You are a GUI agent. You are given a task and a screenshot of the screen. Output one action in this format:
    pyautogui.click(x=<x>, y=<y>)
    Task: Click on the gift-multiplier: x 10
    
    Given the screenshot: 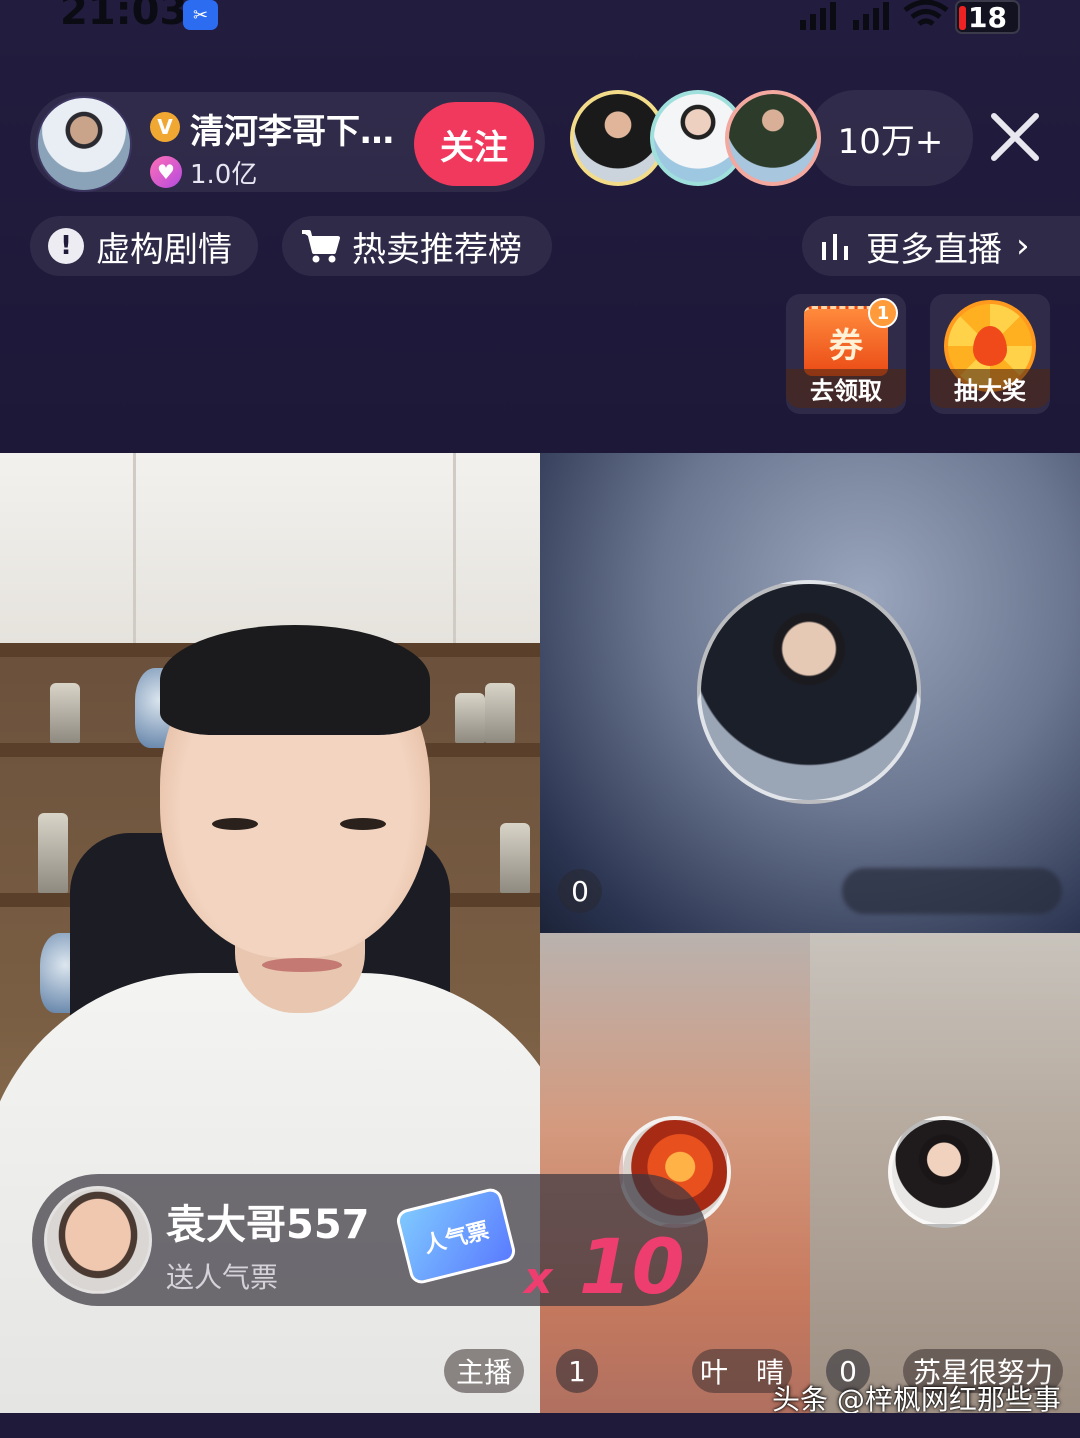 What is the action you would take?
    pyautogui.click(x=604, y=1266)
    